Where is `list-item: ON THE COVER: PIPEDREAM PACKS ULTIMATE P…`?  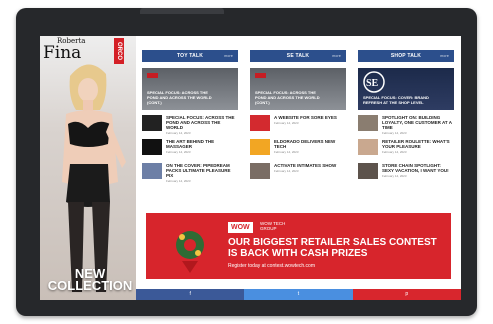 list-item: ON THE COVER: PIPEDREAM PACKS ULTIMATE P… is located at coordinates (190, 172).